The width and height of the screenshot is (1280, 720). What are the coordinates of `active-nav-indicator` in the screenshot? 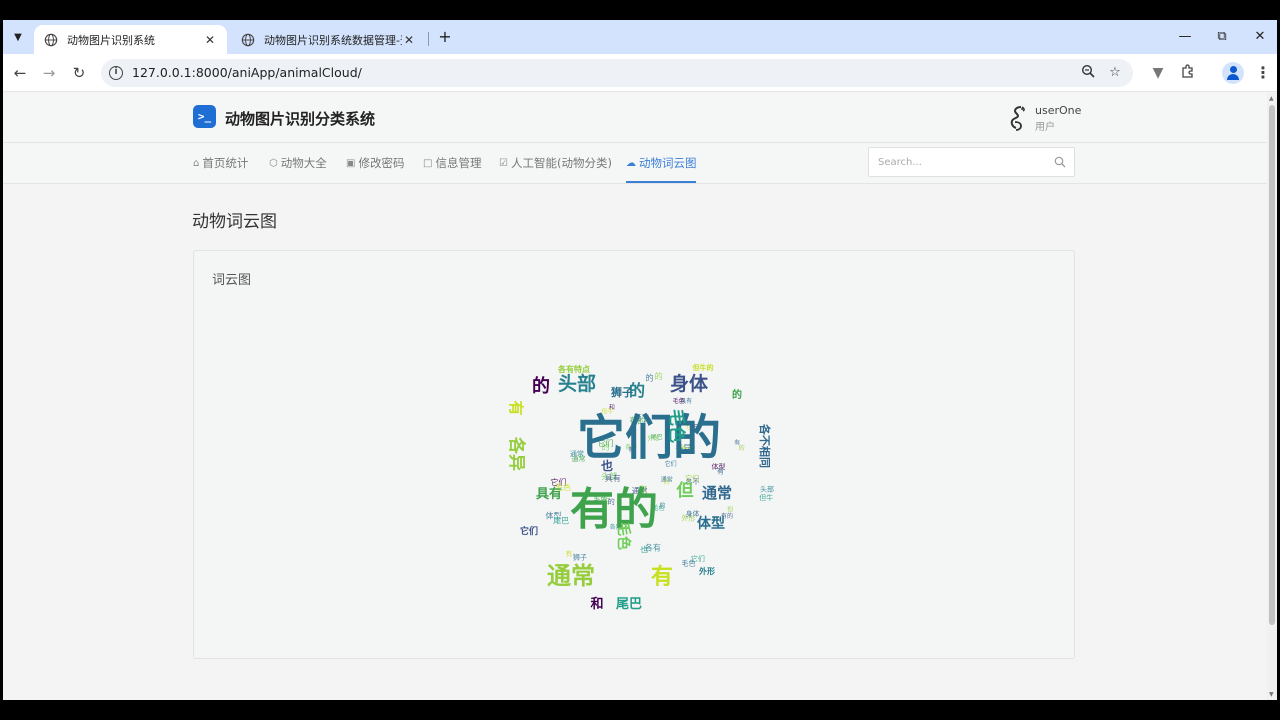 It's located at (661, 182).